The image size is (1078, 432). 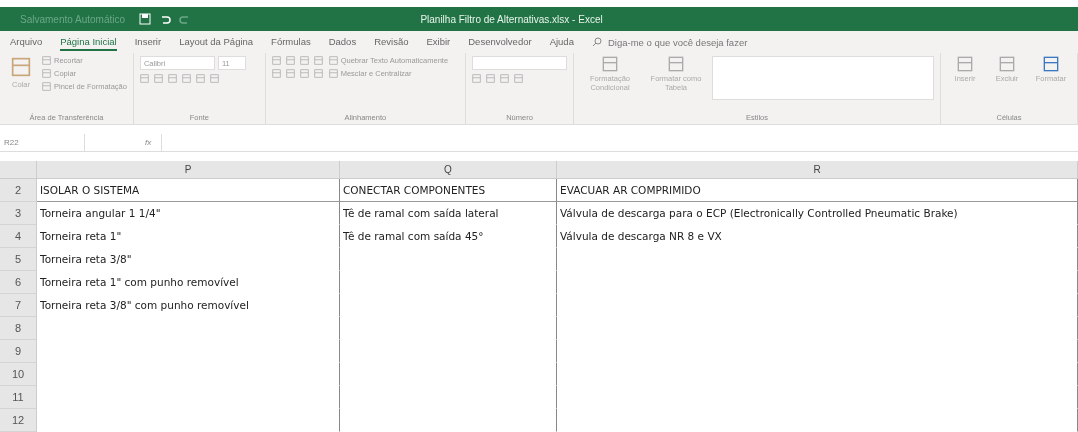 I want to click on cell-text: Torneira reta 1" com punho removível, so click(x=139, y=282).